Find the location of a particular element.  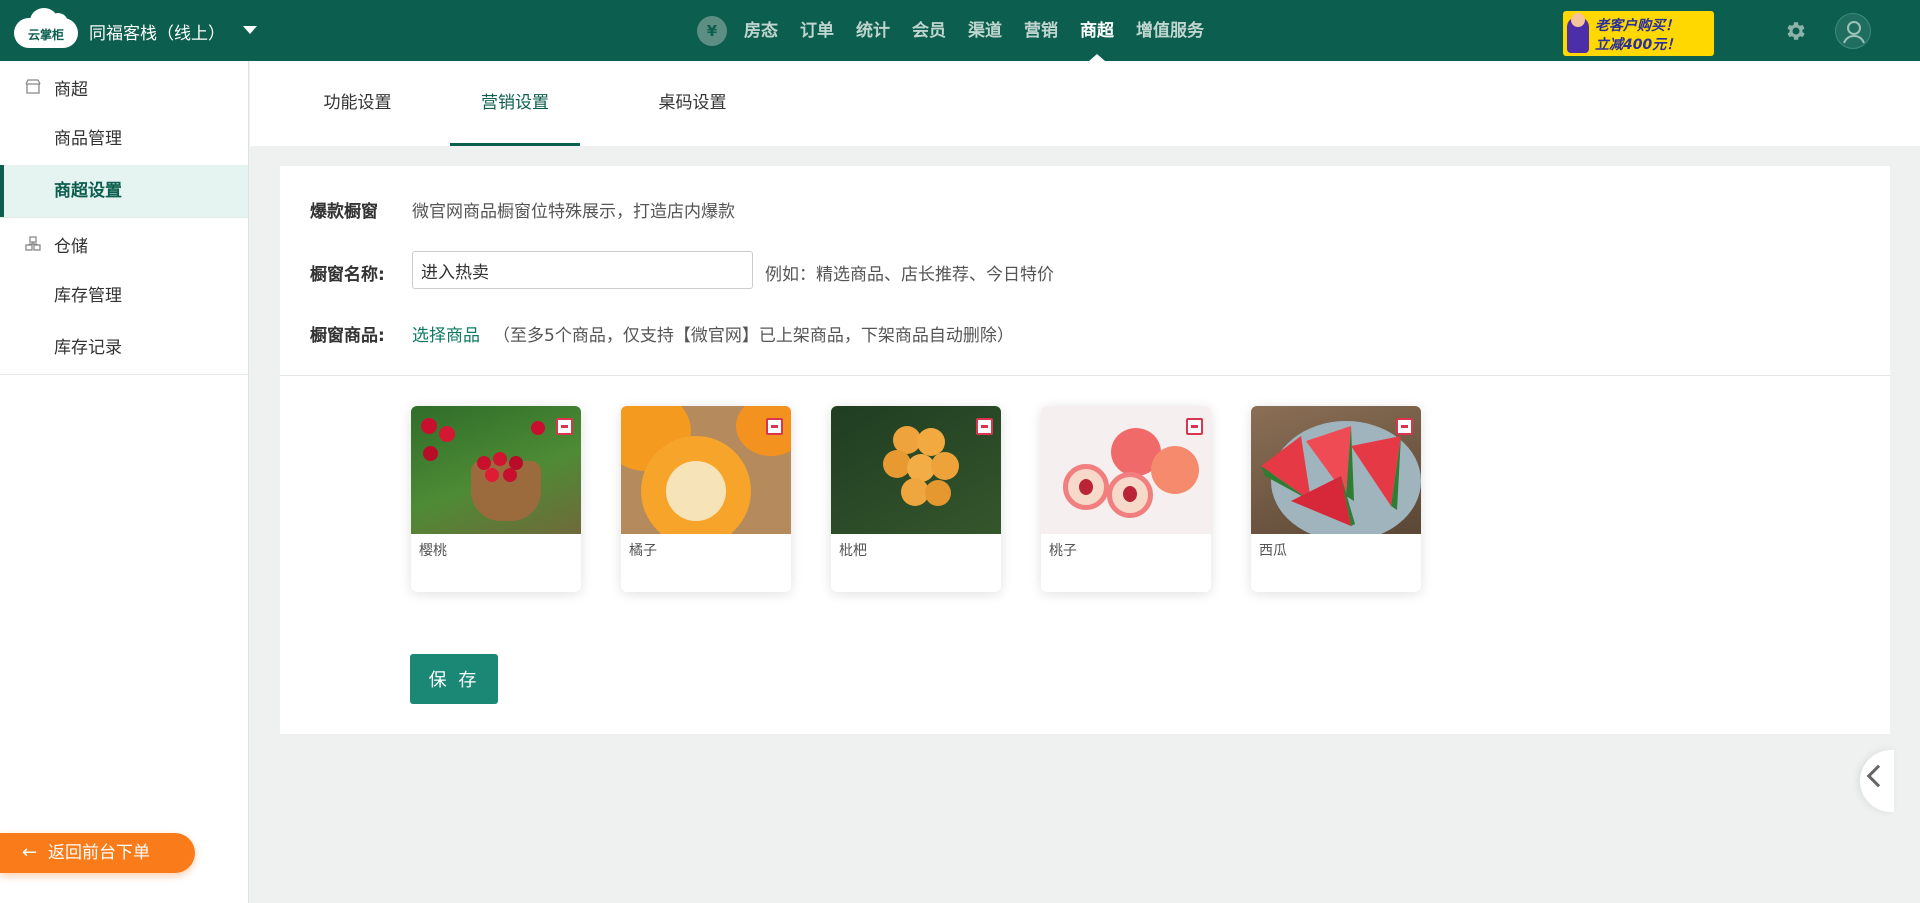

back-button-label: 返回前台下单 is located at coordinates (99, 853).